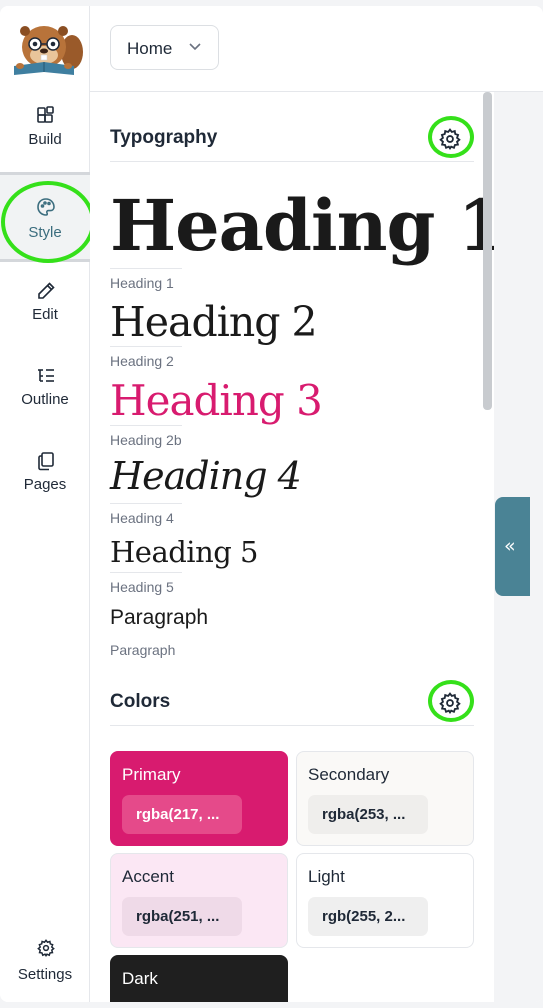 Image resolution: width=543 pixels, height=1008 pixels. What do you see at coordinates (45, 232) in the screenshot?
I see `nav-style-label: Style` at bounding box center [45, 232].